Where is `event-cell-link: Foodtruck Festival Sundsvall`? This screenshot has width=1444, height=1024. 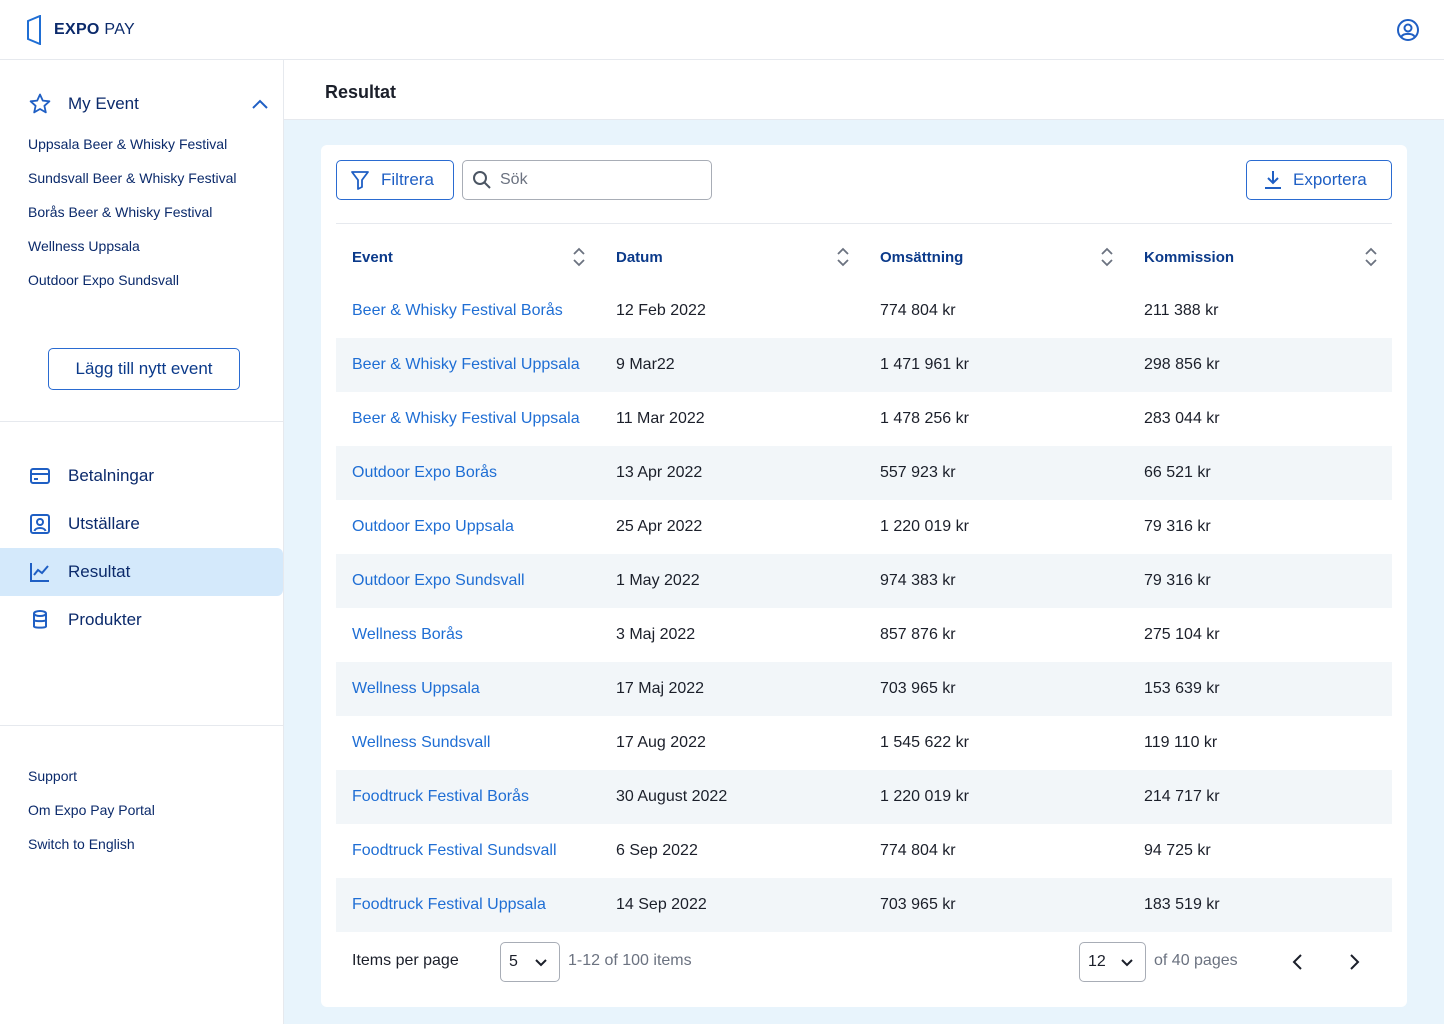
event-cell-link: Foodtruck Festival Sundsvall is located at coordinates (454, 851).